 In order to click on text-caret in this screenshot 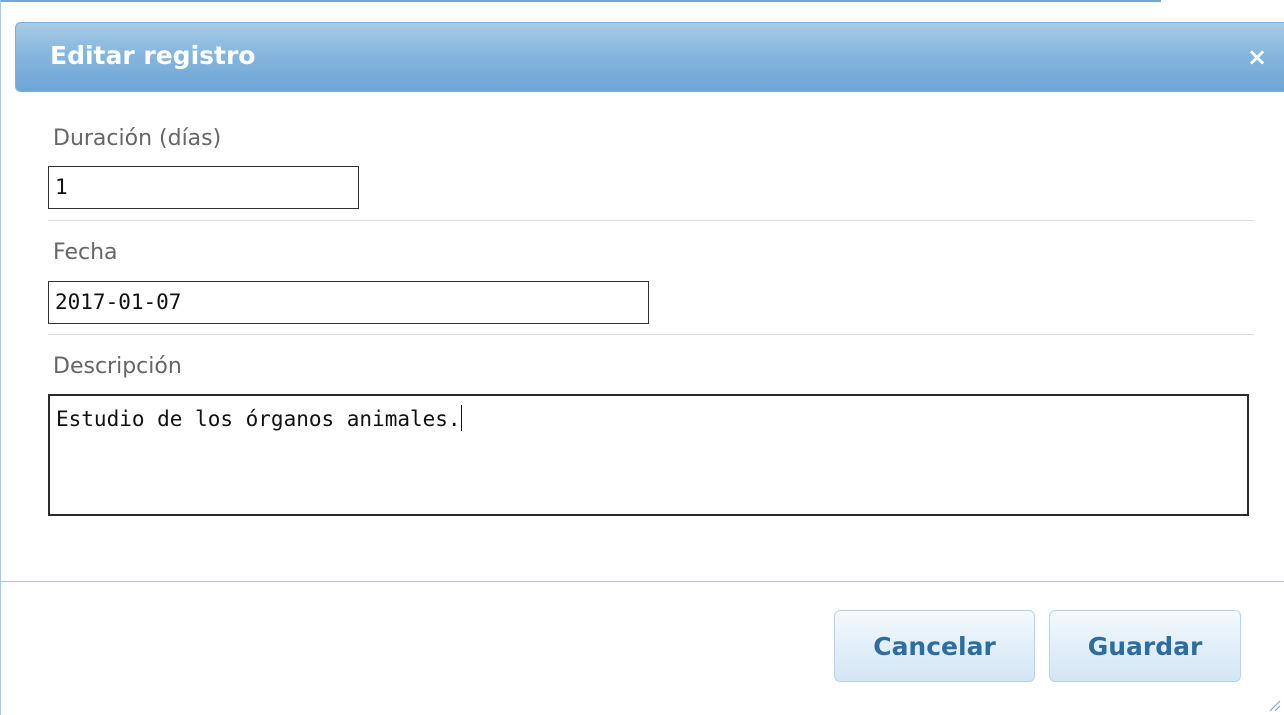, I will do `click(461, 418)`.